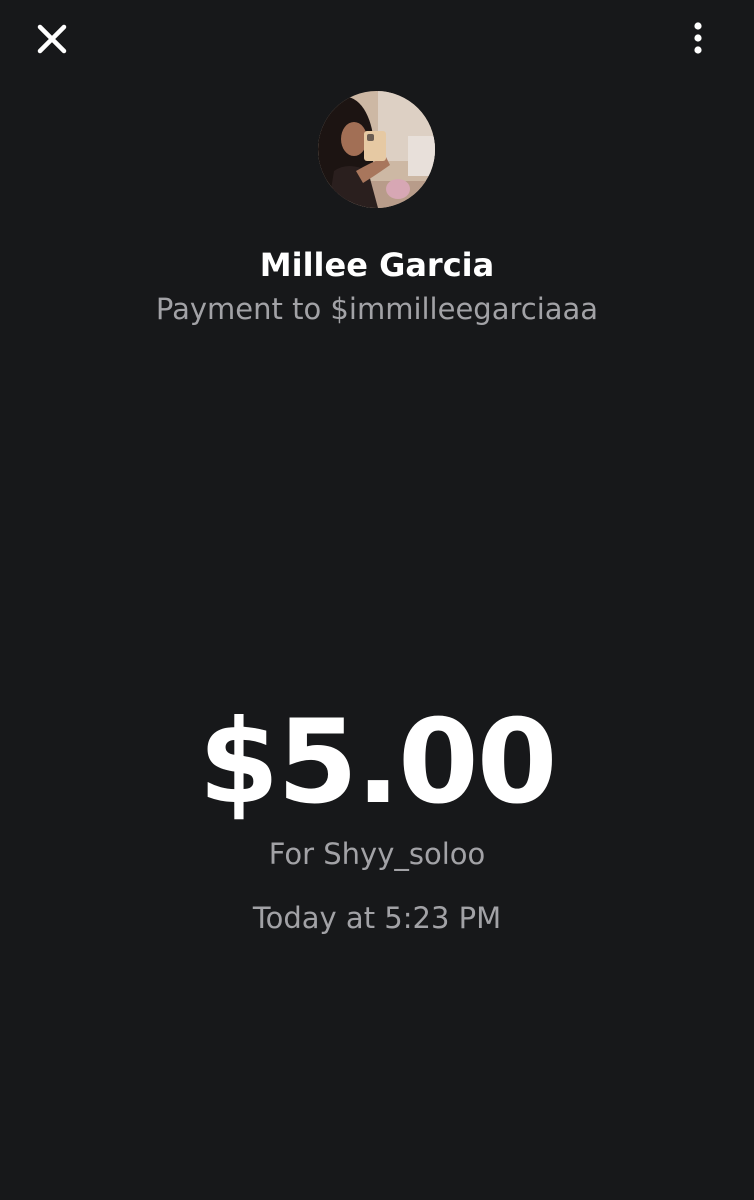 This screenshot has width=754, height=1200. I want to click on payment-recipient-handle: Payment to $immilleegarciaaa, so click(377, 309).